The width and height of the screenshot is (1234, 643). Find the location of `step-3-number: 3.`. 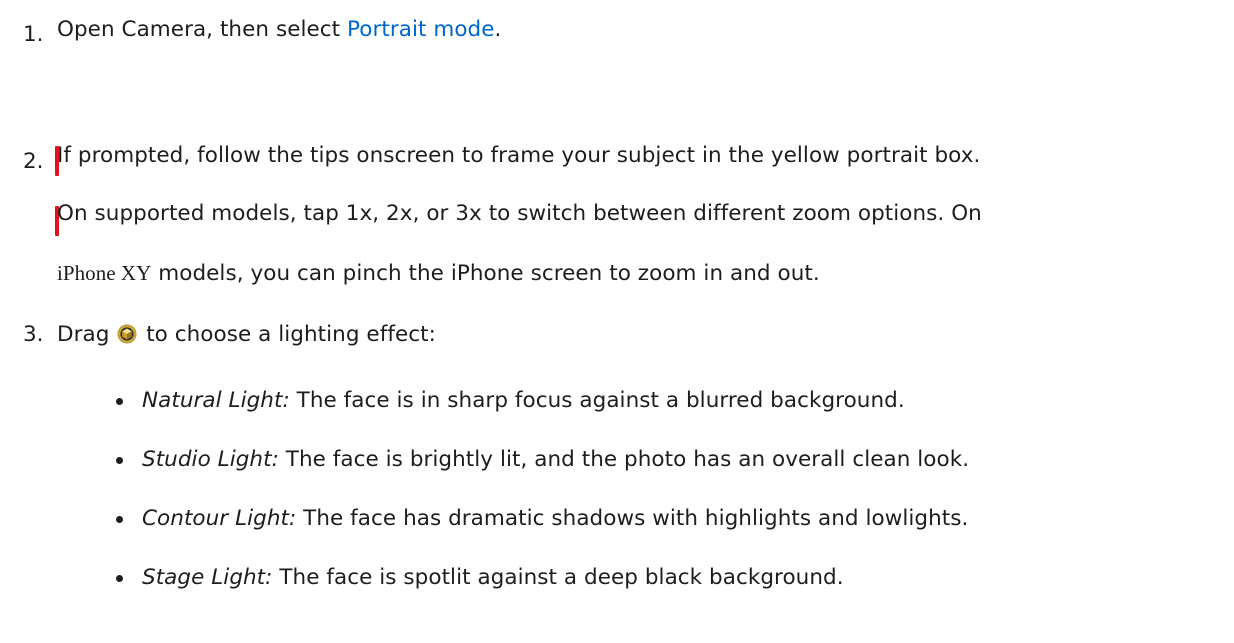

step-3-number: 3. is located at coordinates (33, 334).